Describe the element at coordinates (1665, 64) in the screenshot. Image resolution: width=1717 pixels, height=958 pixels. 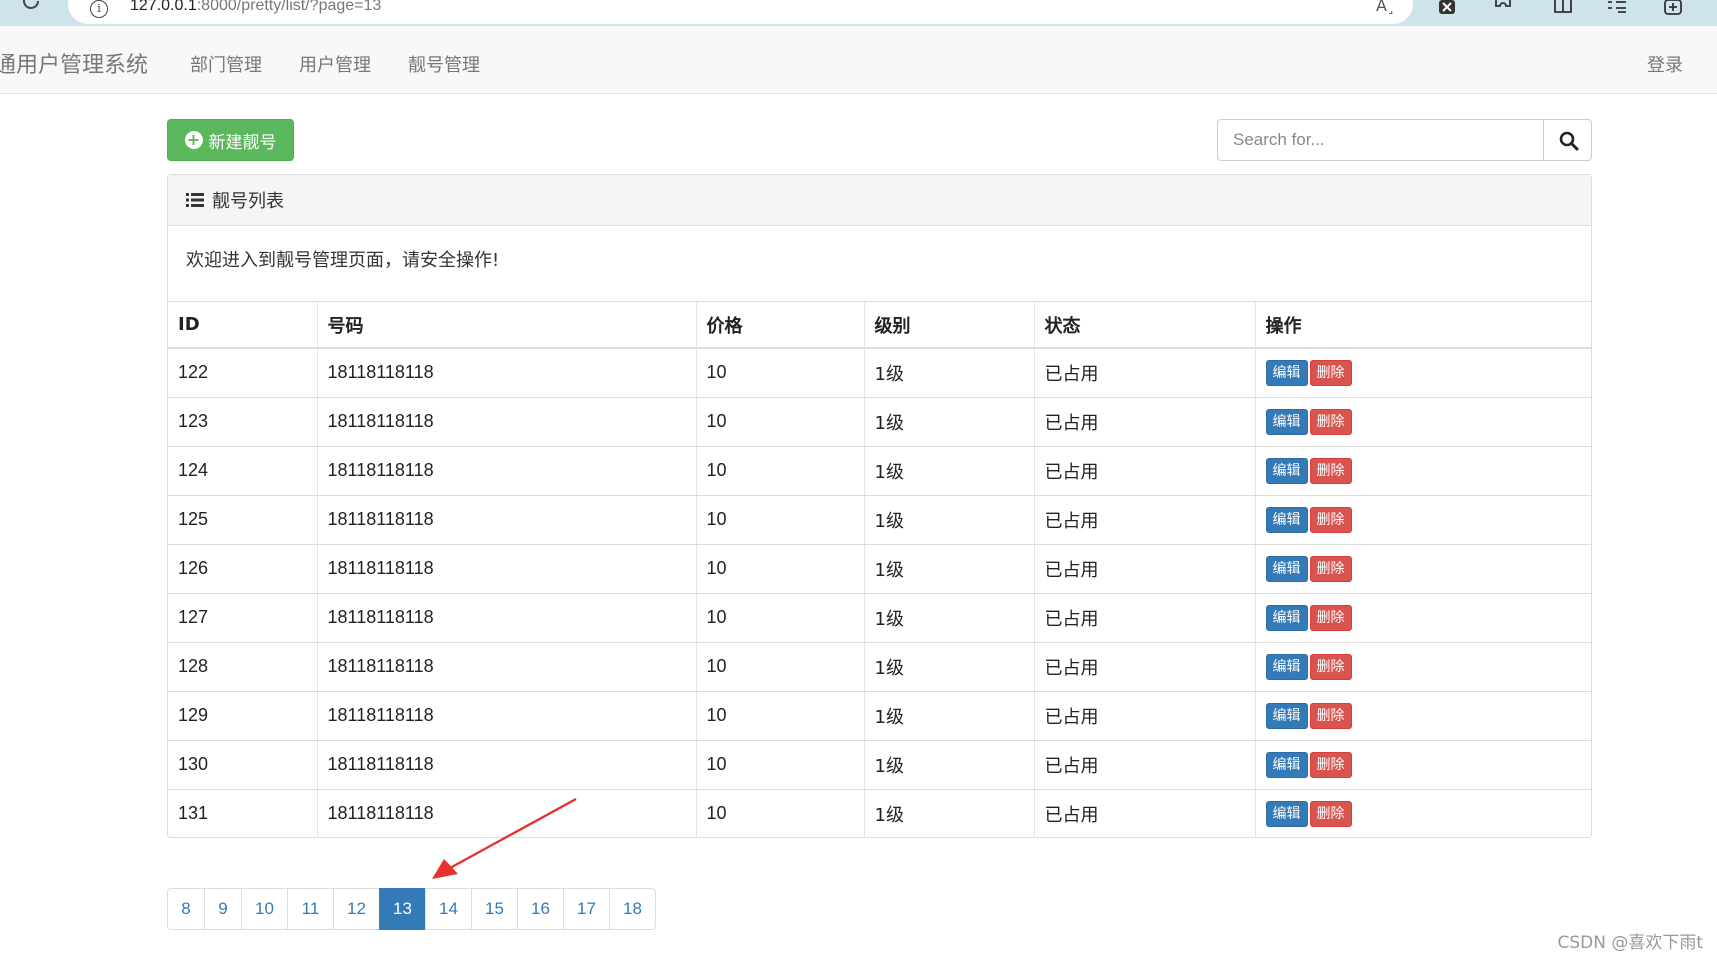
I see `nav-login: 登录` at that location.